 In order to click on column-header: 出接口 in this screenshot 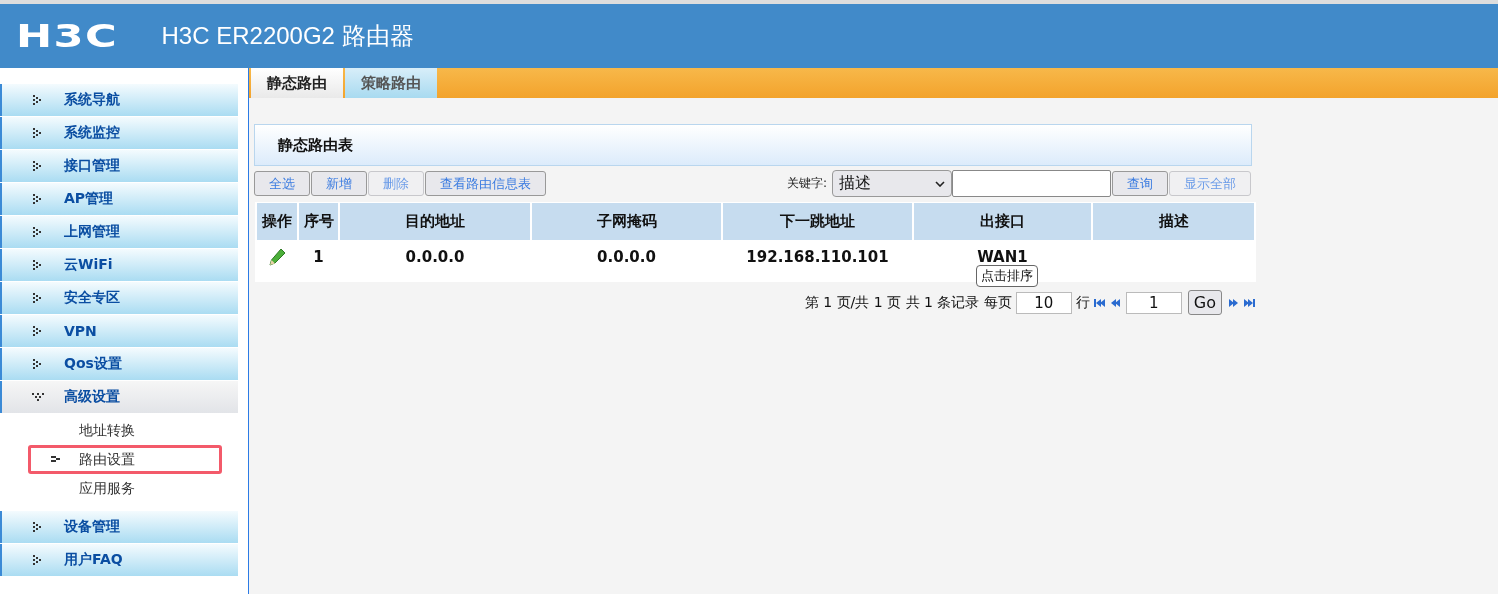, I will do `click(1002, 221)`.